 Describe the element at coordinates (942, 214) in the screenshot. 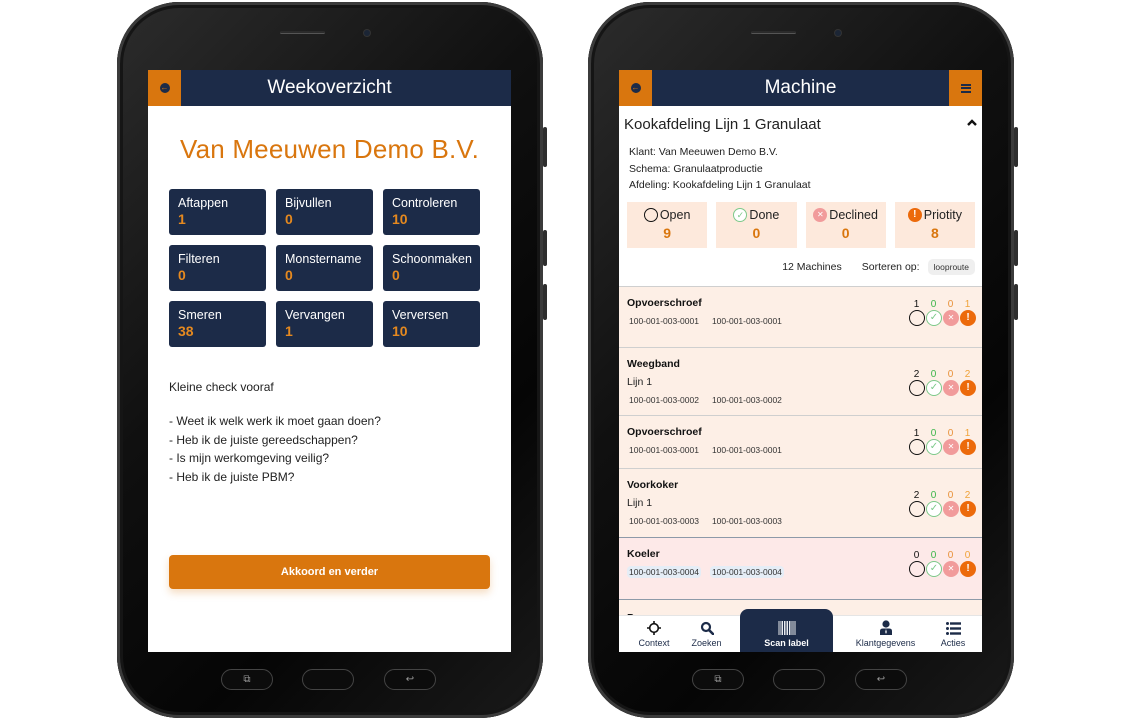

I see `stat-label: Priotity` at that location.